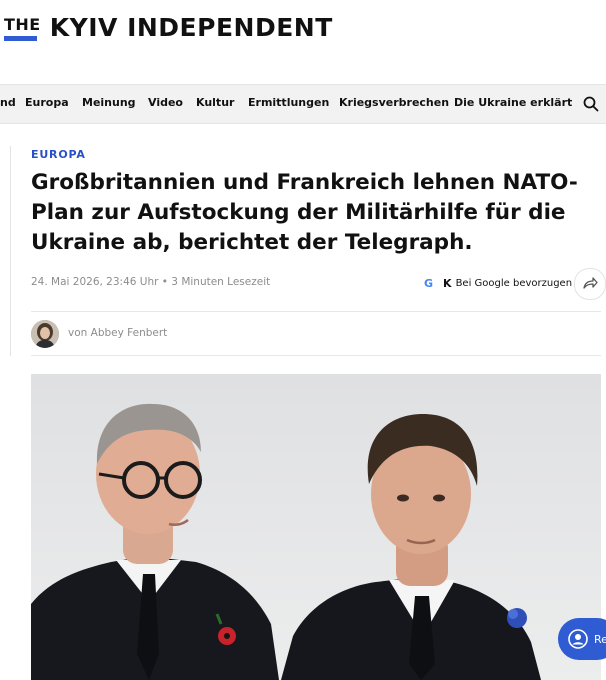  Describe the element at coordinates (191, 27) in the screenshot. I see `logo-name: KYIV INDEPENDENT` at that location.